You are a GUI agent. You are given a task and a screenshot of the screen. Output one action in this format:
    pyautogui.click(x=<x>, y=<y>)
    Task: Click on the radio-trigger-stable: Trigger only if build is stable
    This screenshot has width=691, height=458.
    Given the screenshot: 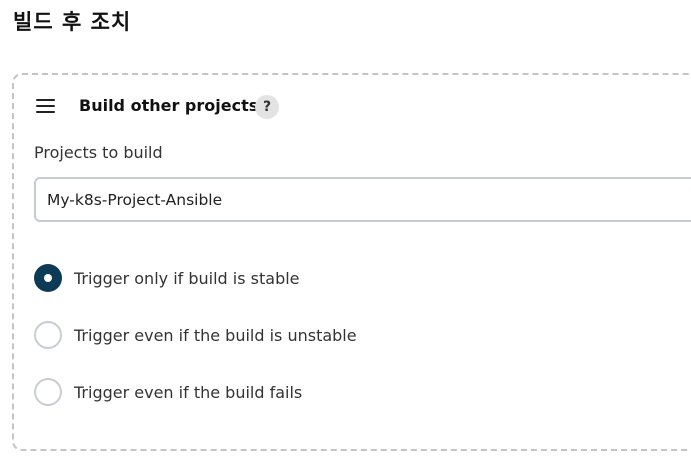 What is the action you would take?
    pyautogui.click(x=167, y=278)
    